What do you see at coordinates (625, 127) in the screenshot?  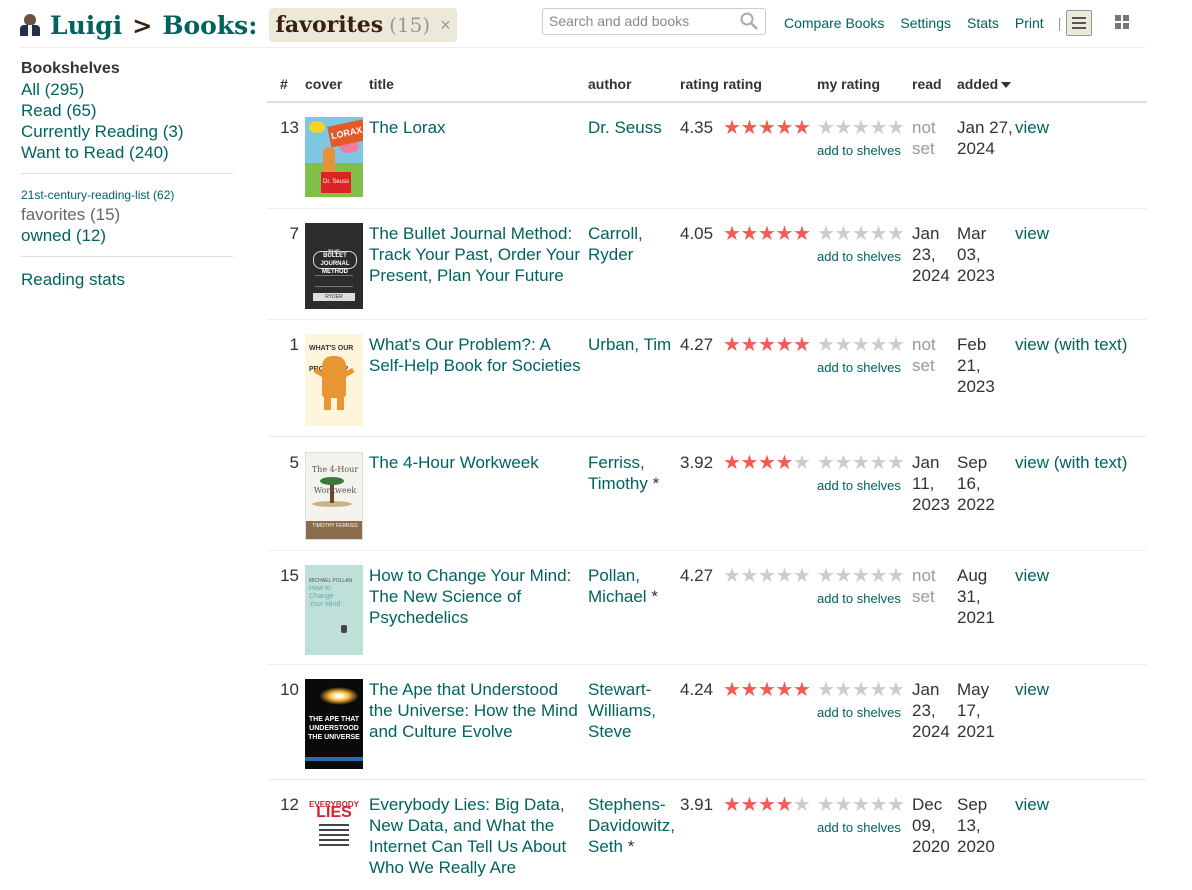 I see `author-link: Dr. Seuss` at bounding box center [625, 127].